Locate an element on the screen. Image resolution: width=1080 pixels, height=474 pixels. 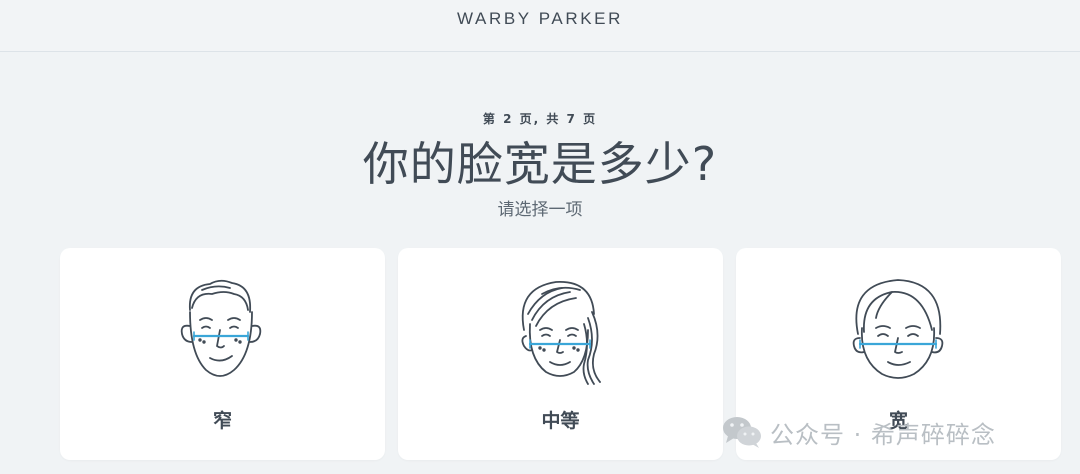
brand-logo: WARBY PARKER is located at coordinates (540, 19).